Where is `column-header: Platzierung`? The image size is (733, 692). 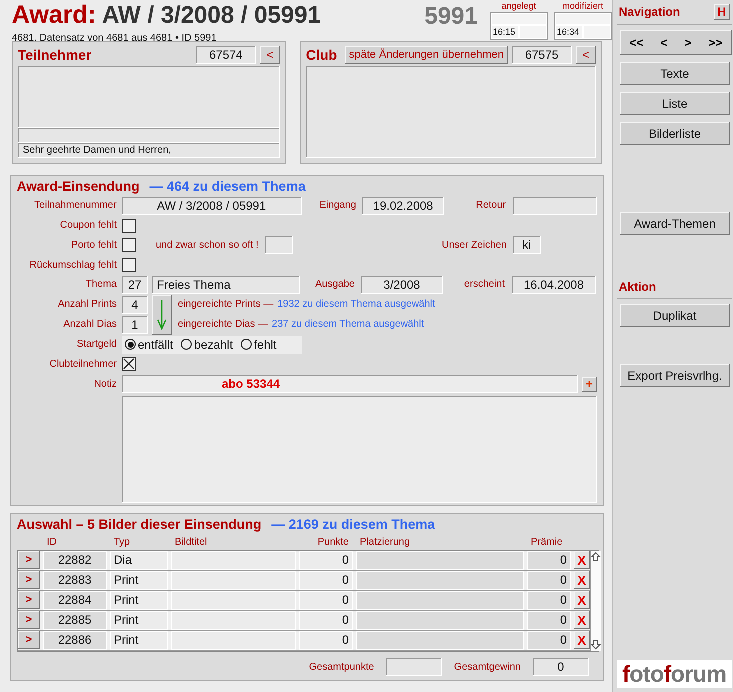 column-header: Platzierung is located at coordinates (385, 543).